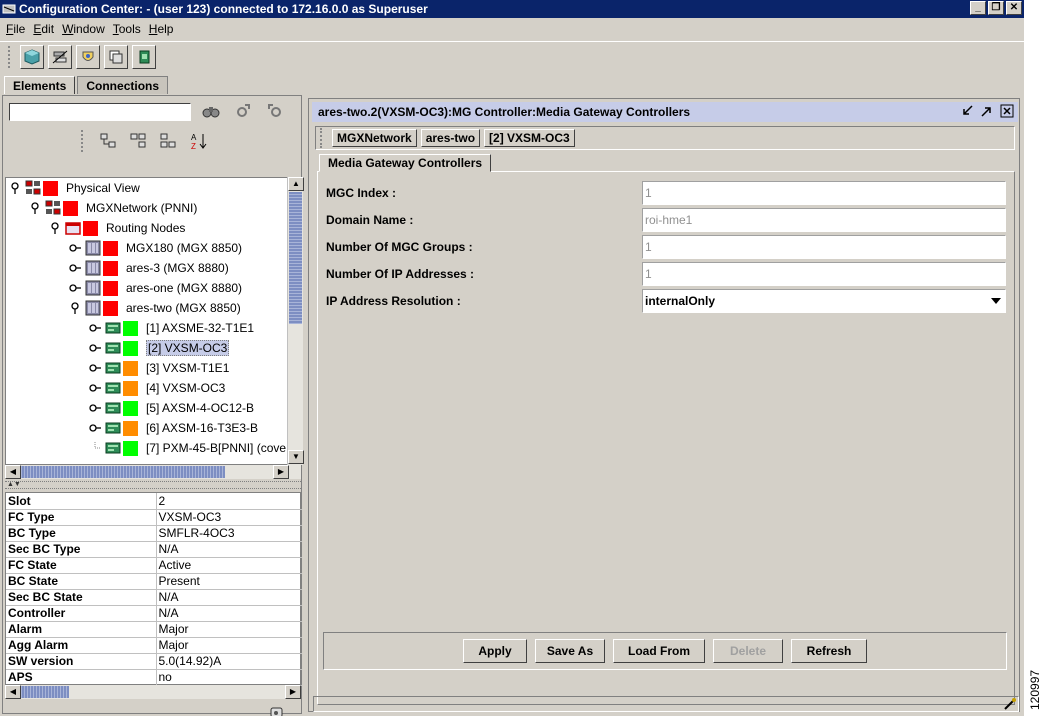 Image resolution: width=1044 pixels, height=716 pixels. What do you see at coordinates (824, 247) in the screenshot?
I see `mgc-groups-field: 1` at bounding box center [824, 247].